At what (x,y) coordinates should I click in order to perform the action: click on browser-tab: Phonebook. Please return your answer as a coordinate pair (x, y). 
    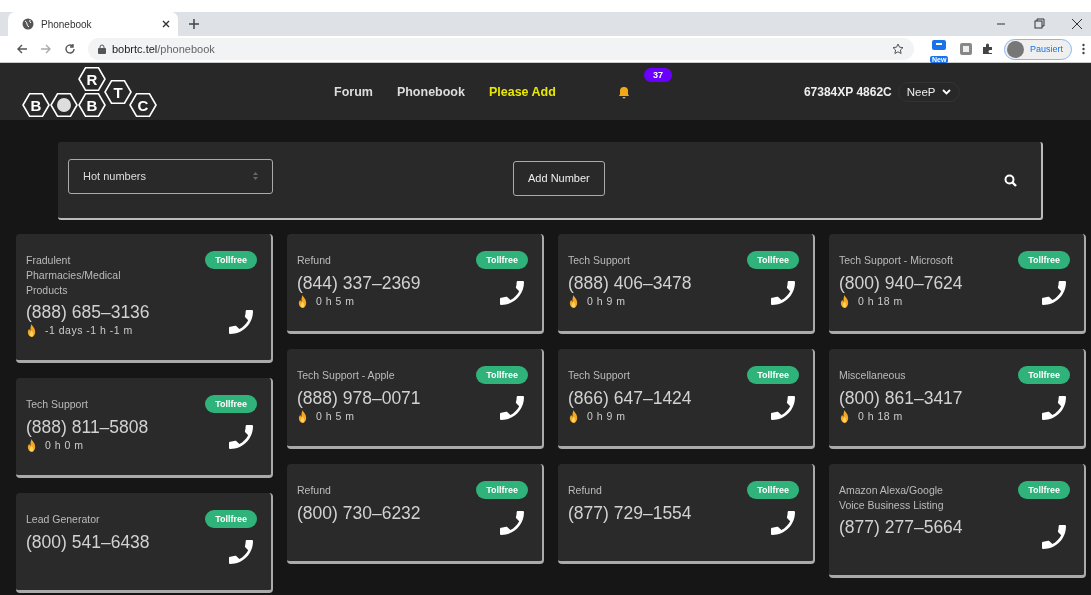
    Looking at the image, I should click on (93, 24).